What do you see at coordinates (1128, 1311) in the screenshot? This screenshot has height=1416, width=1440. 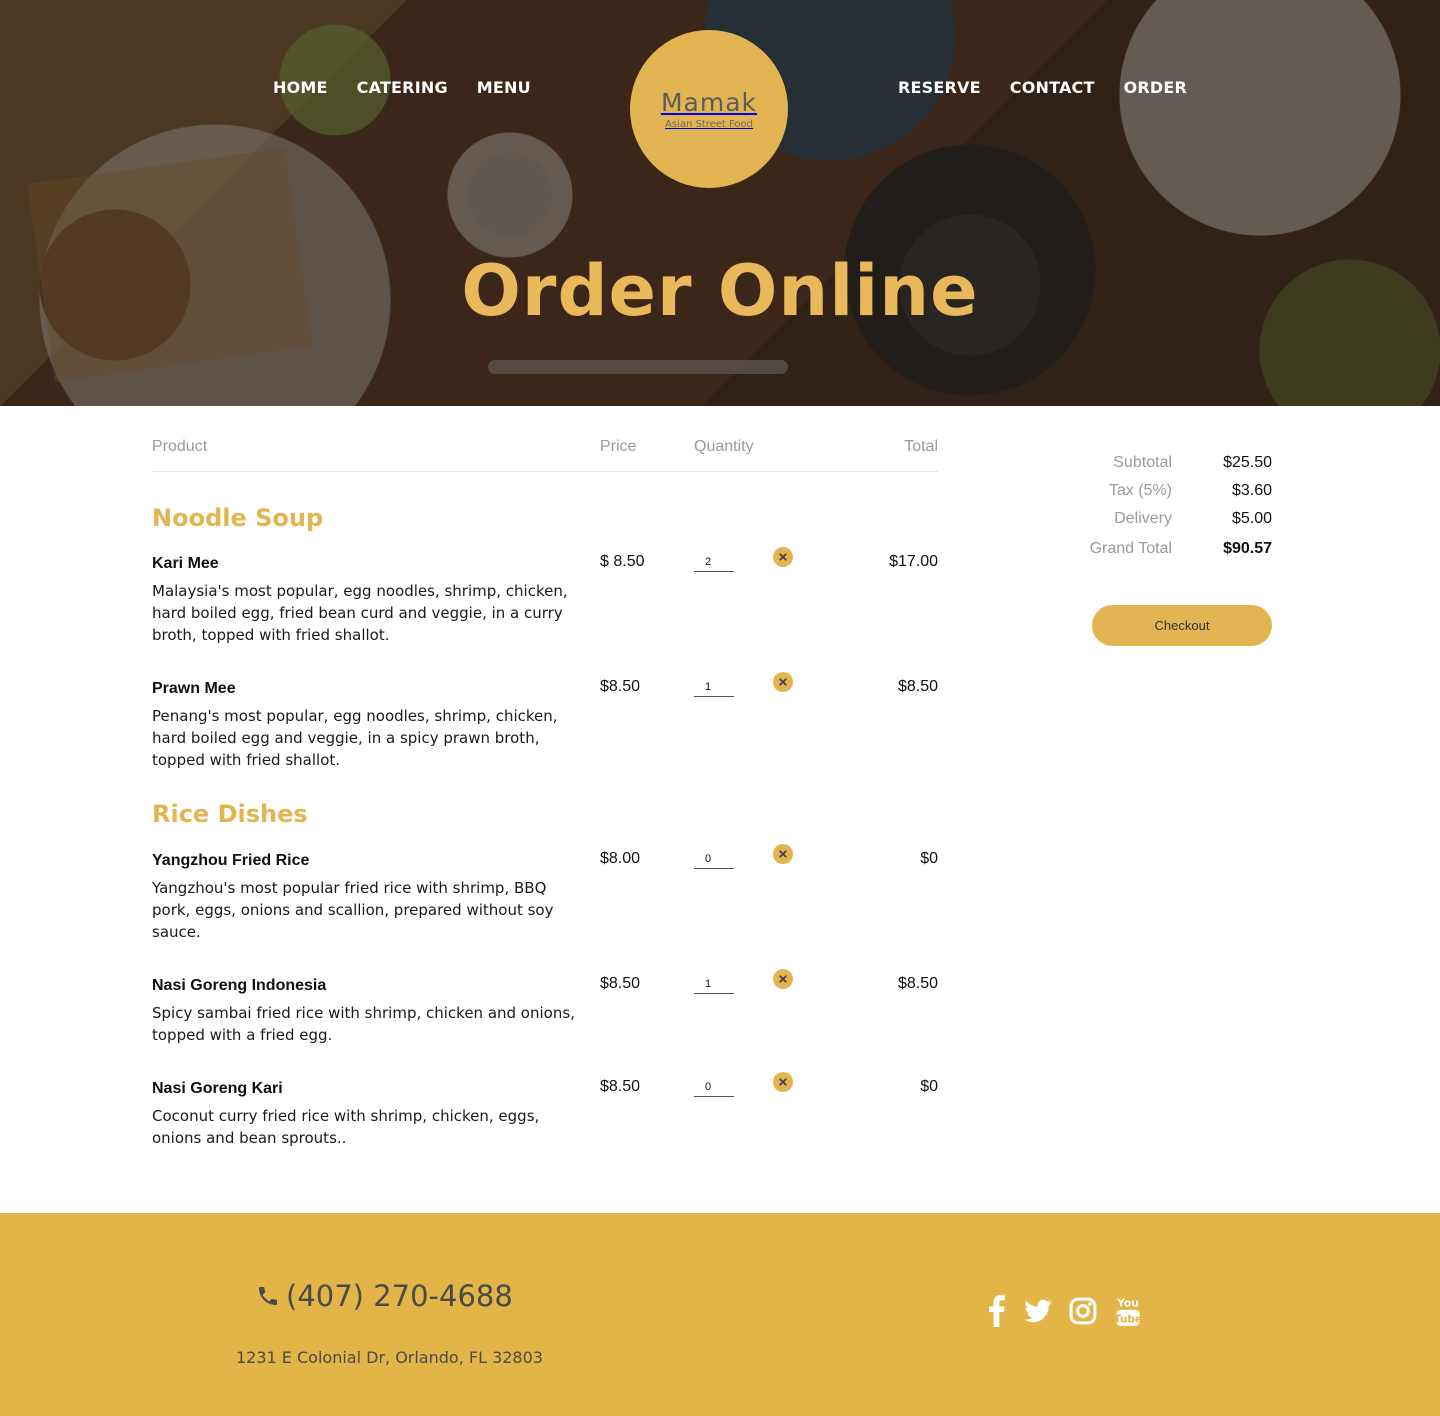 I see `youtube-icon: You Tube` at bounding box center [1128, 1311].